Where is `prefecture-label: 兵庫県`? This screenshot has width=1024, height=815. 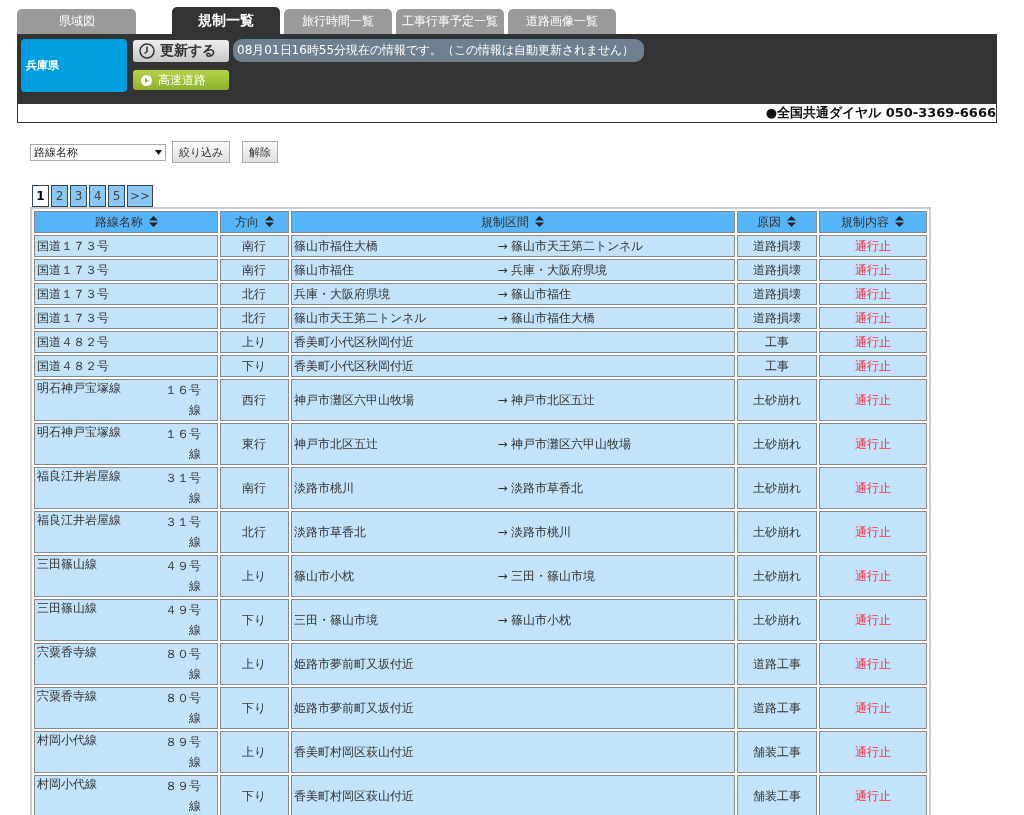
prefecture-label: 兵庫県 is located at coordinates (74, 65).